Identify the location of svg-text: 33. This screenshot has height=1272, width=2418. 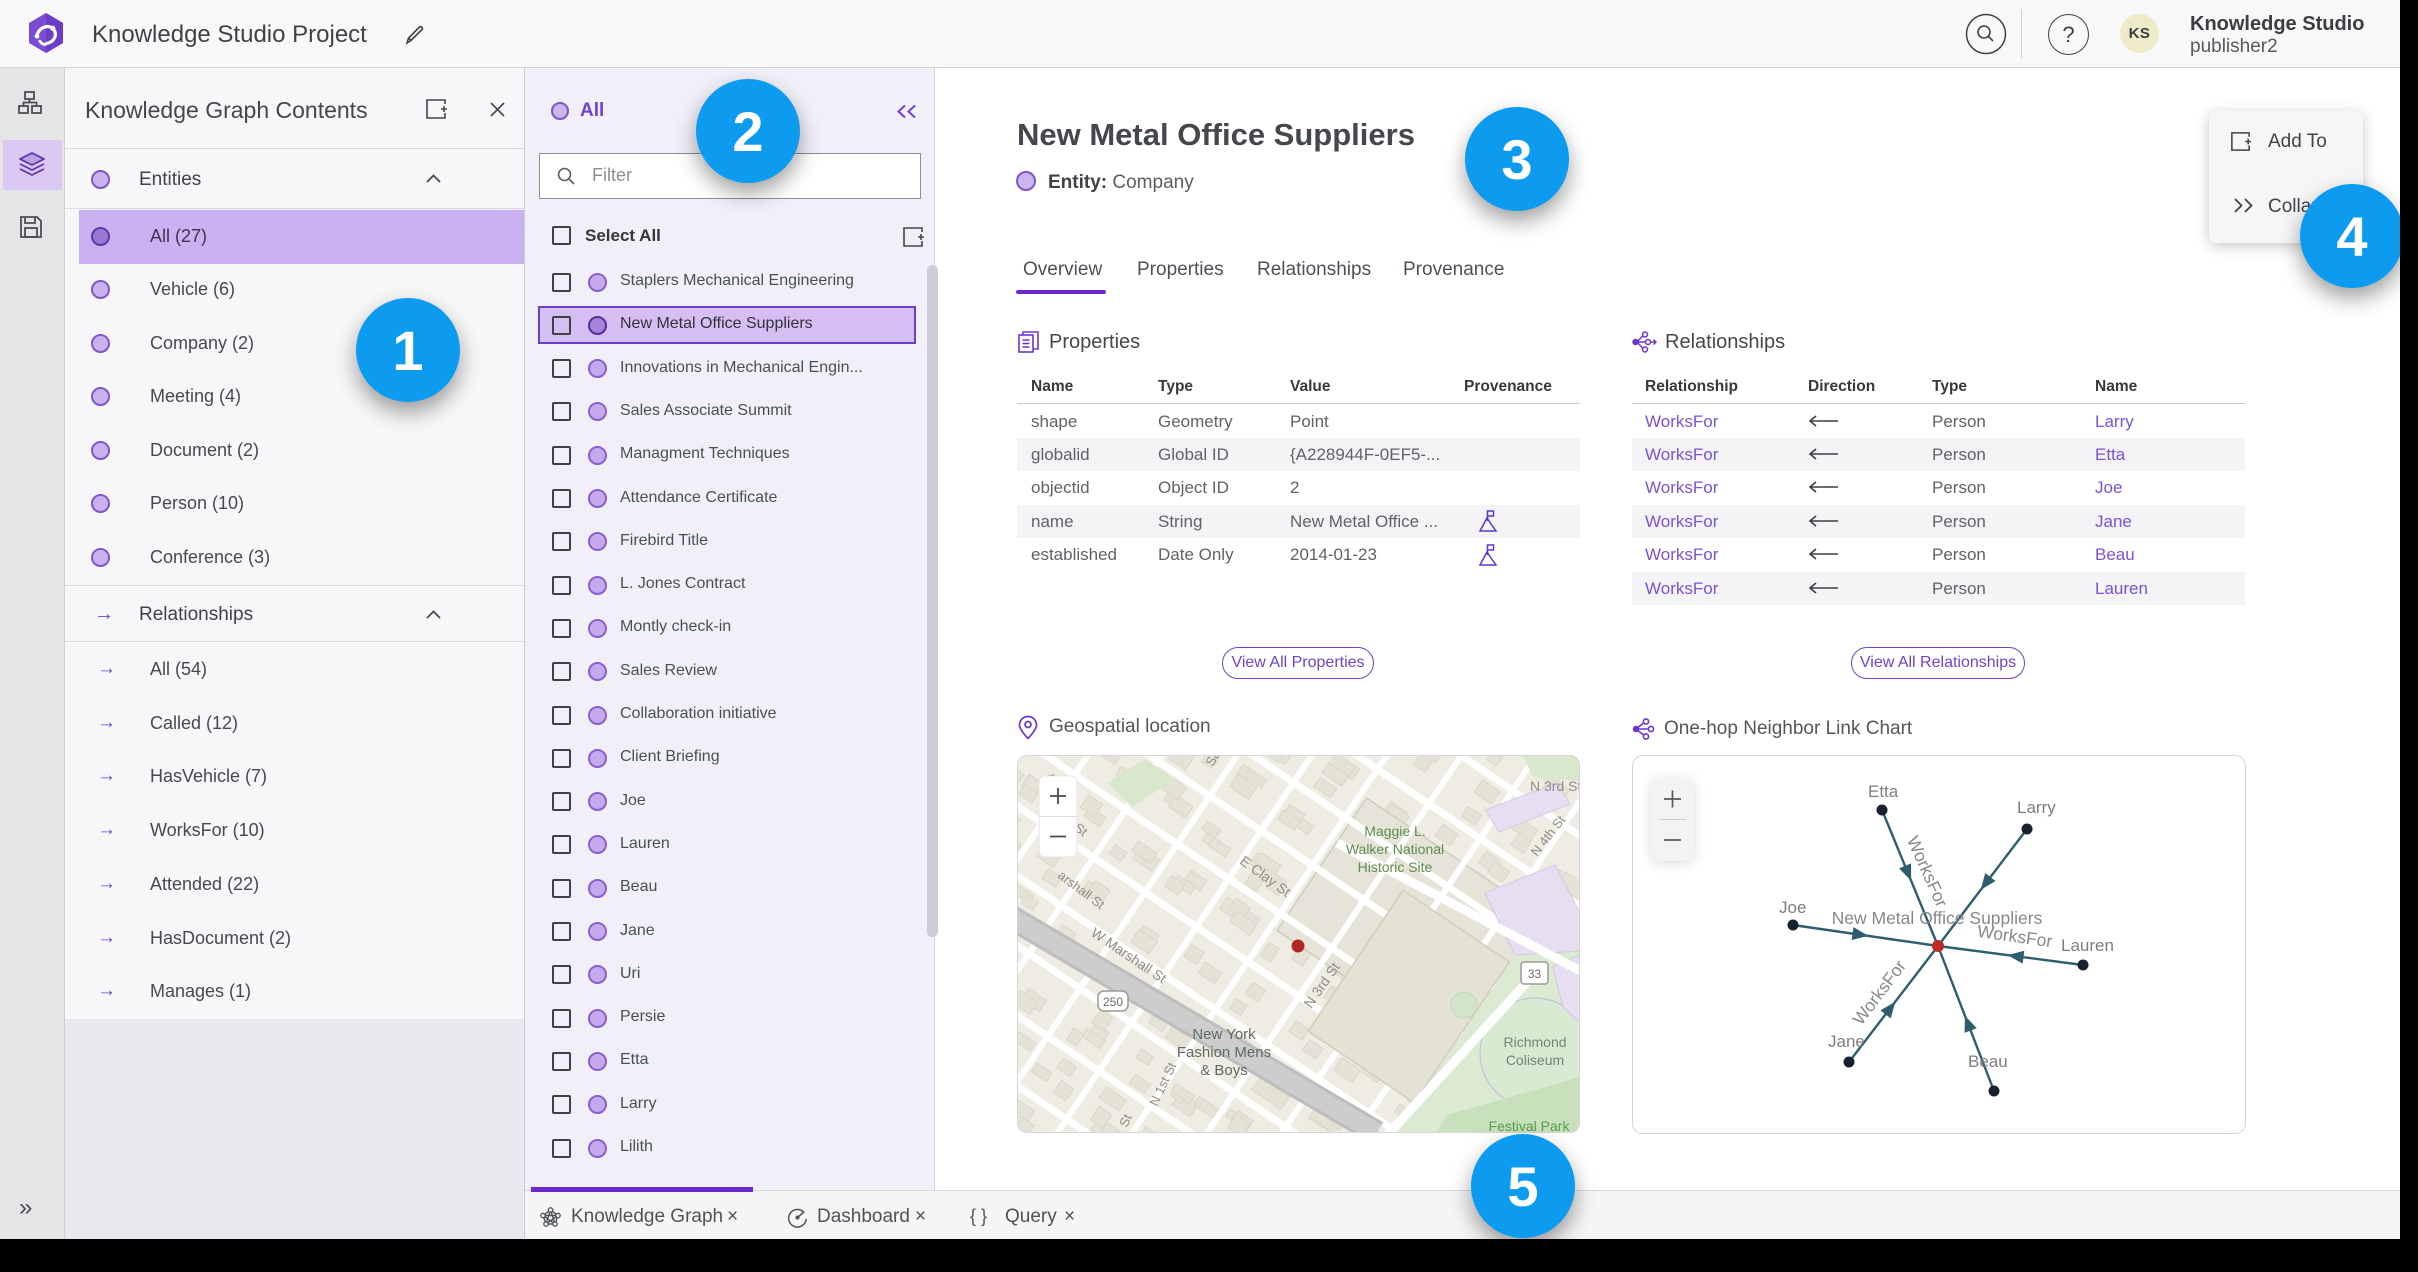
(1535, 974).